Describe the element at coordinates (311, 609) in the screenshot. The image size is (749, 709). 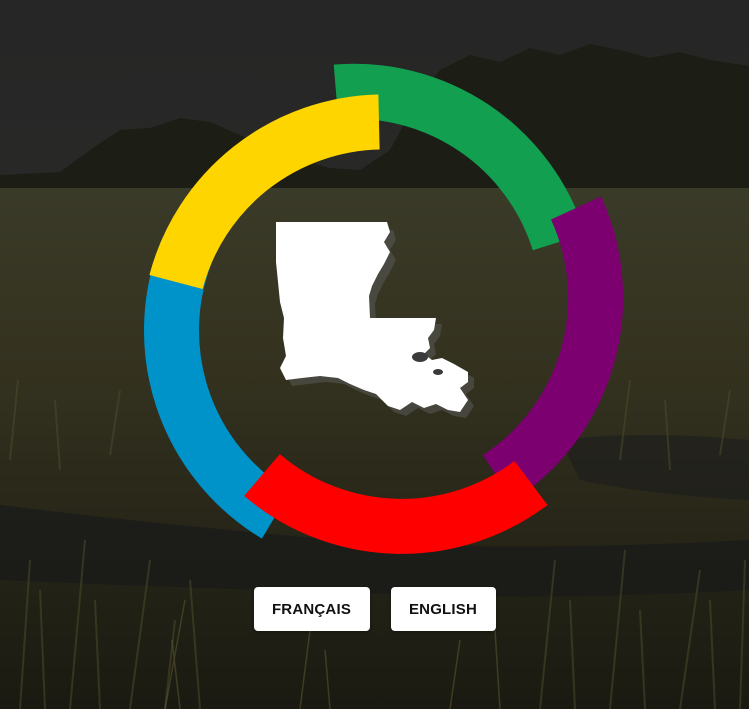
I see `french-language-button: FRANÇAIS` at that location.